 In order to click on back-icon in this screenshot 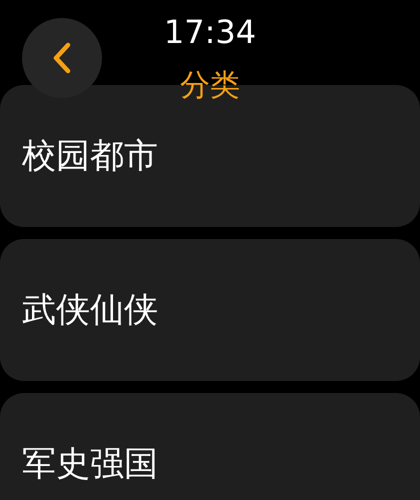, I will do `click(62, 58)`.